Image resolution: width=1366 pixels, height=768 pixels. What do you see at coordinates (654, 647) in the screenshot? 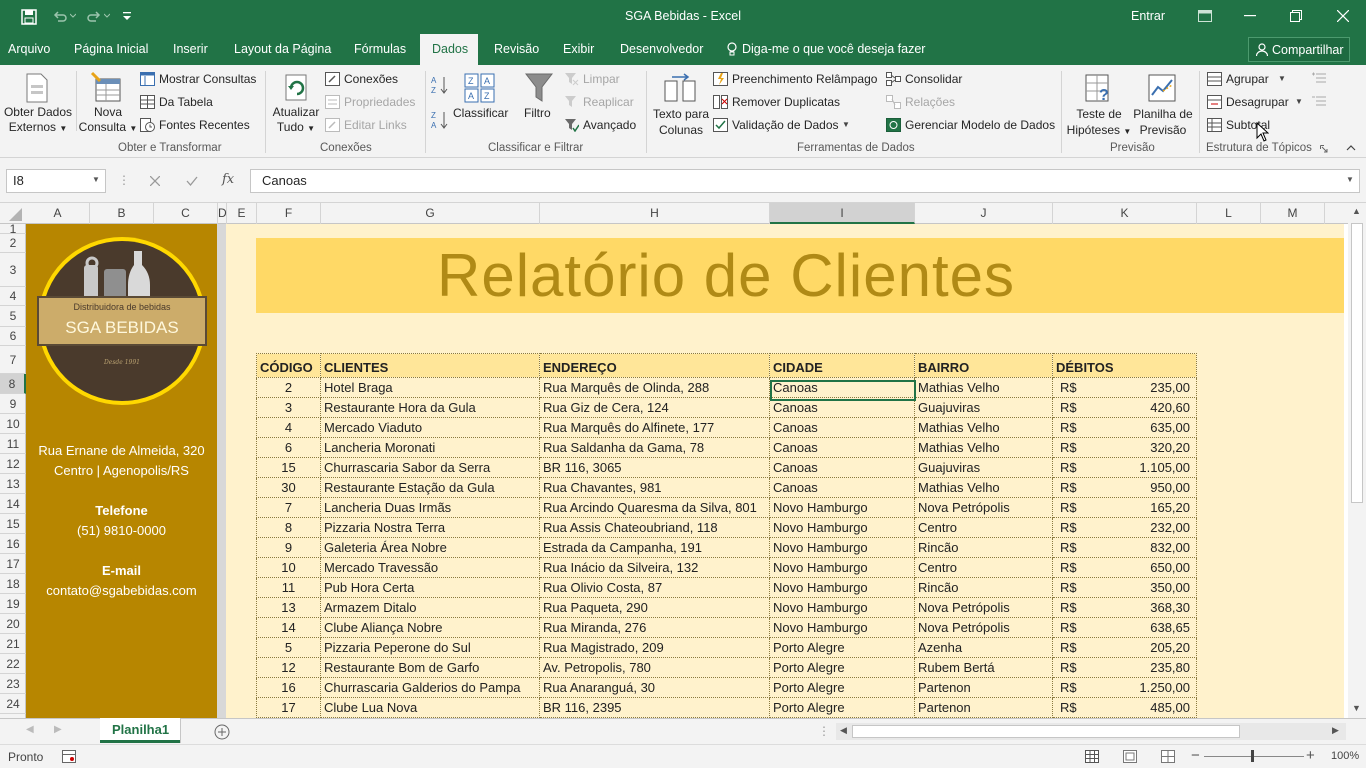
I see `cell-endereco: Rua Magistrado, 209` at bounding box center [654, 647].